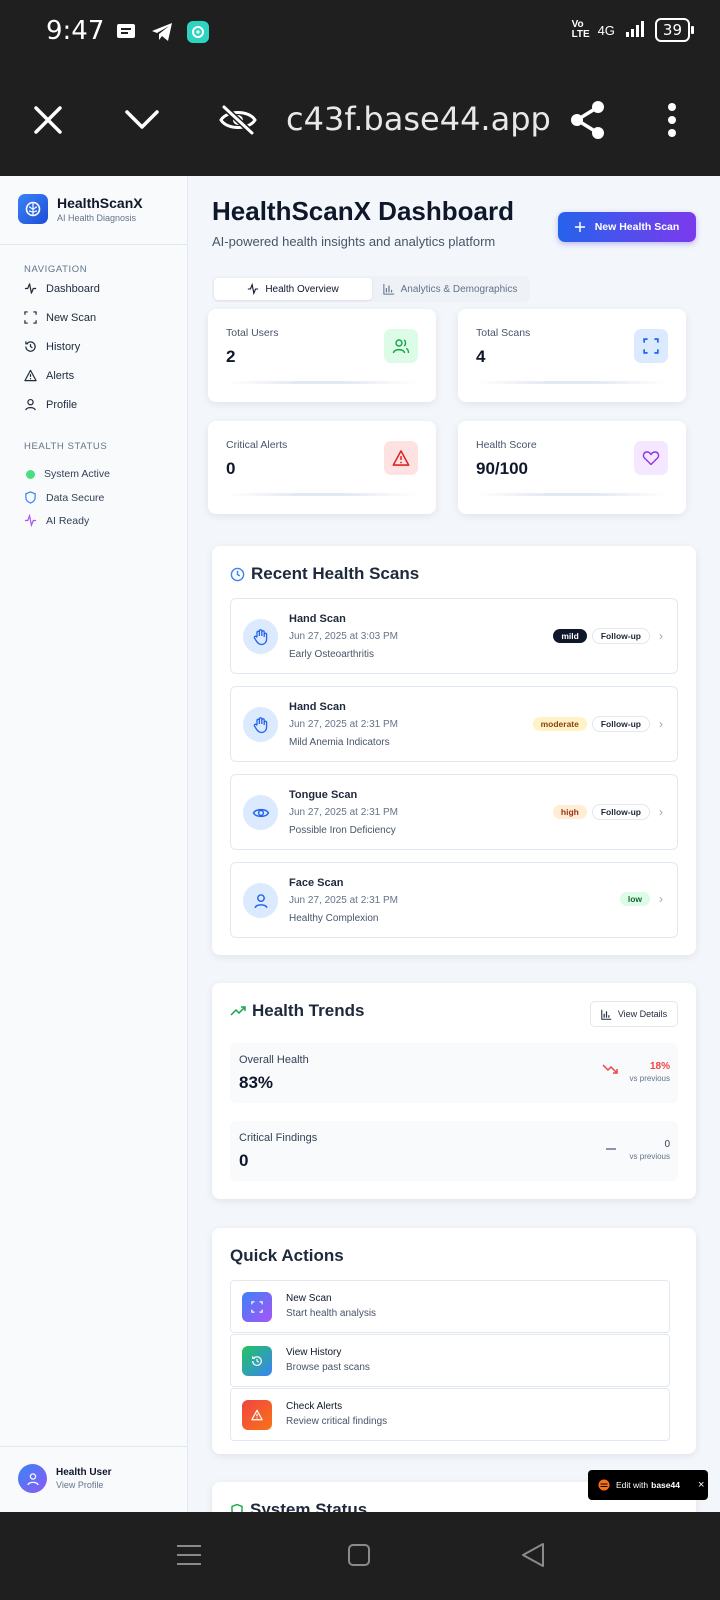 The image size is (720, 1600). Describe the element at coordinates (418, 119) in the screenshot. I see `url-text: c43f.base44.app` at that location.